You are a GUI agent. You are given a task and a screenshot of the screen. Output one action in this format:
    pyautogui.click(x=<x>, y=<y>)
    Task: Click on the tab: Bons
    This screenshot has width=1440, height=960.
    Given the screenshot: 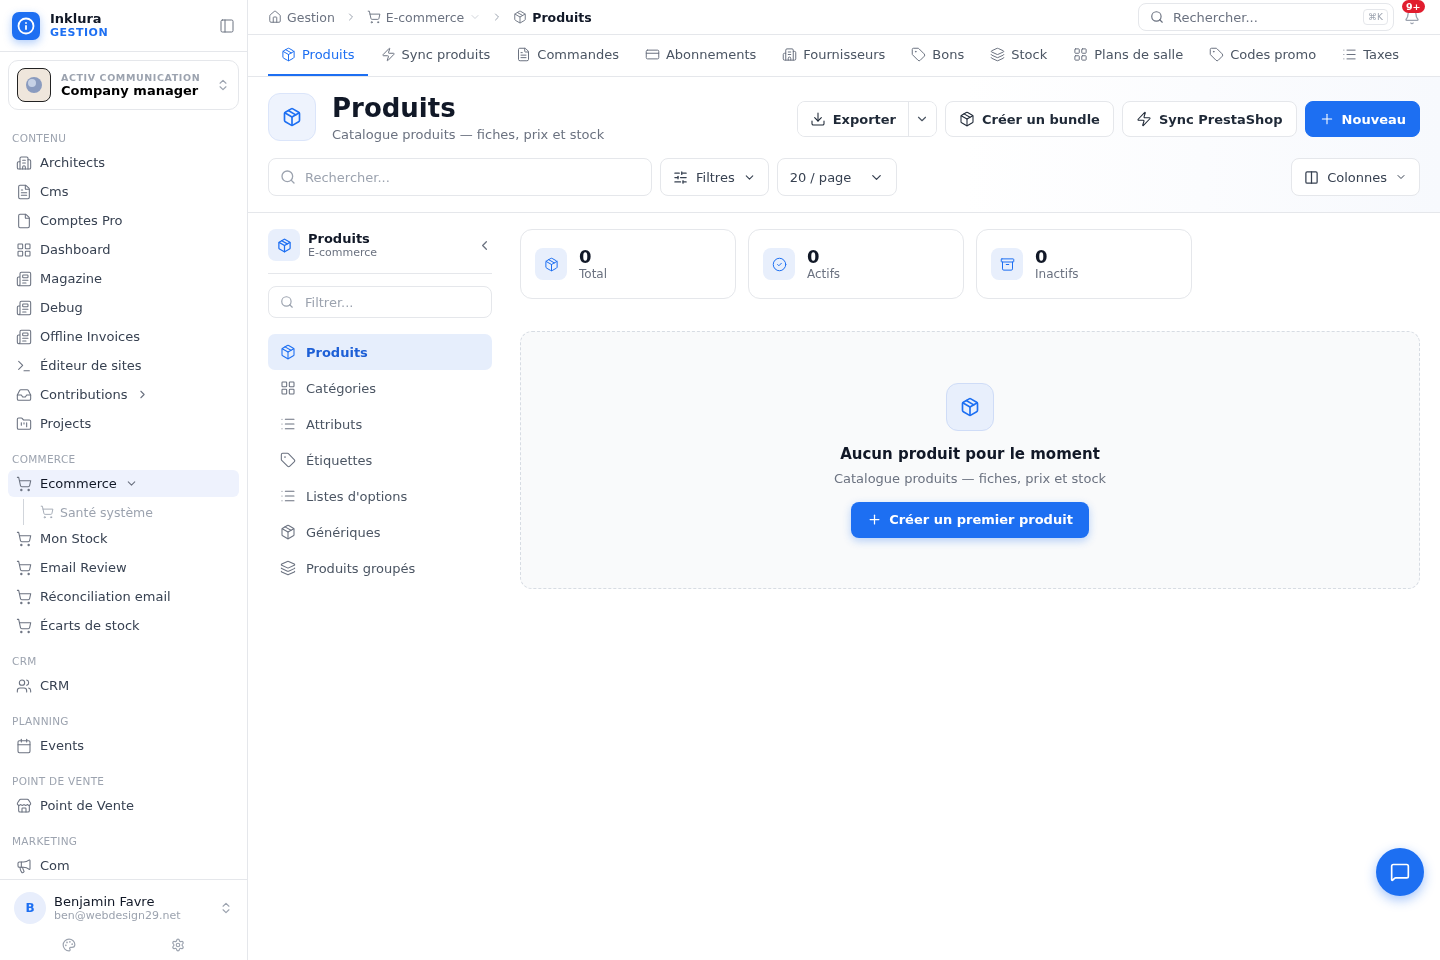 What is the action you would take?
    pyautogui.click(x=938, y=55)
    